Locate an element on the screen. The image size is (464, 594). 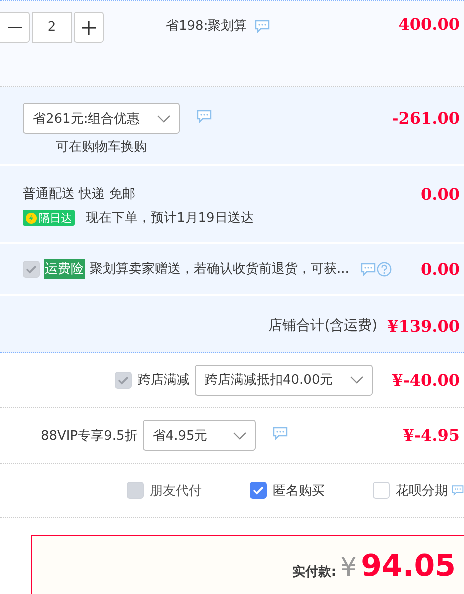
combo-select: 省261元:组合优惠 is located at coordinates (101, 118).